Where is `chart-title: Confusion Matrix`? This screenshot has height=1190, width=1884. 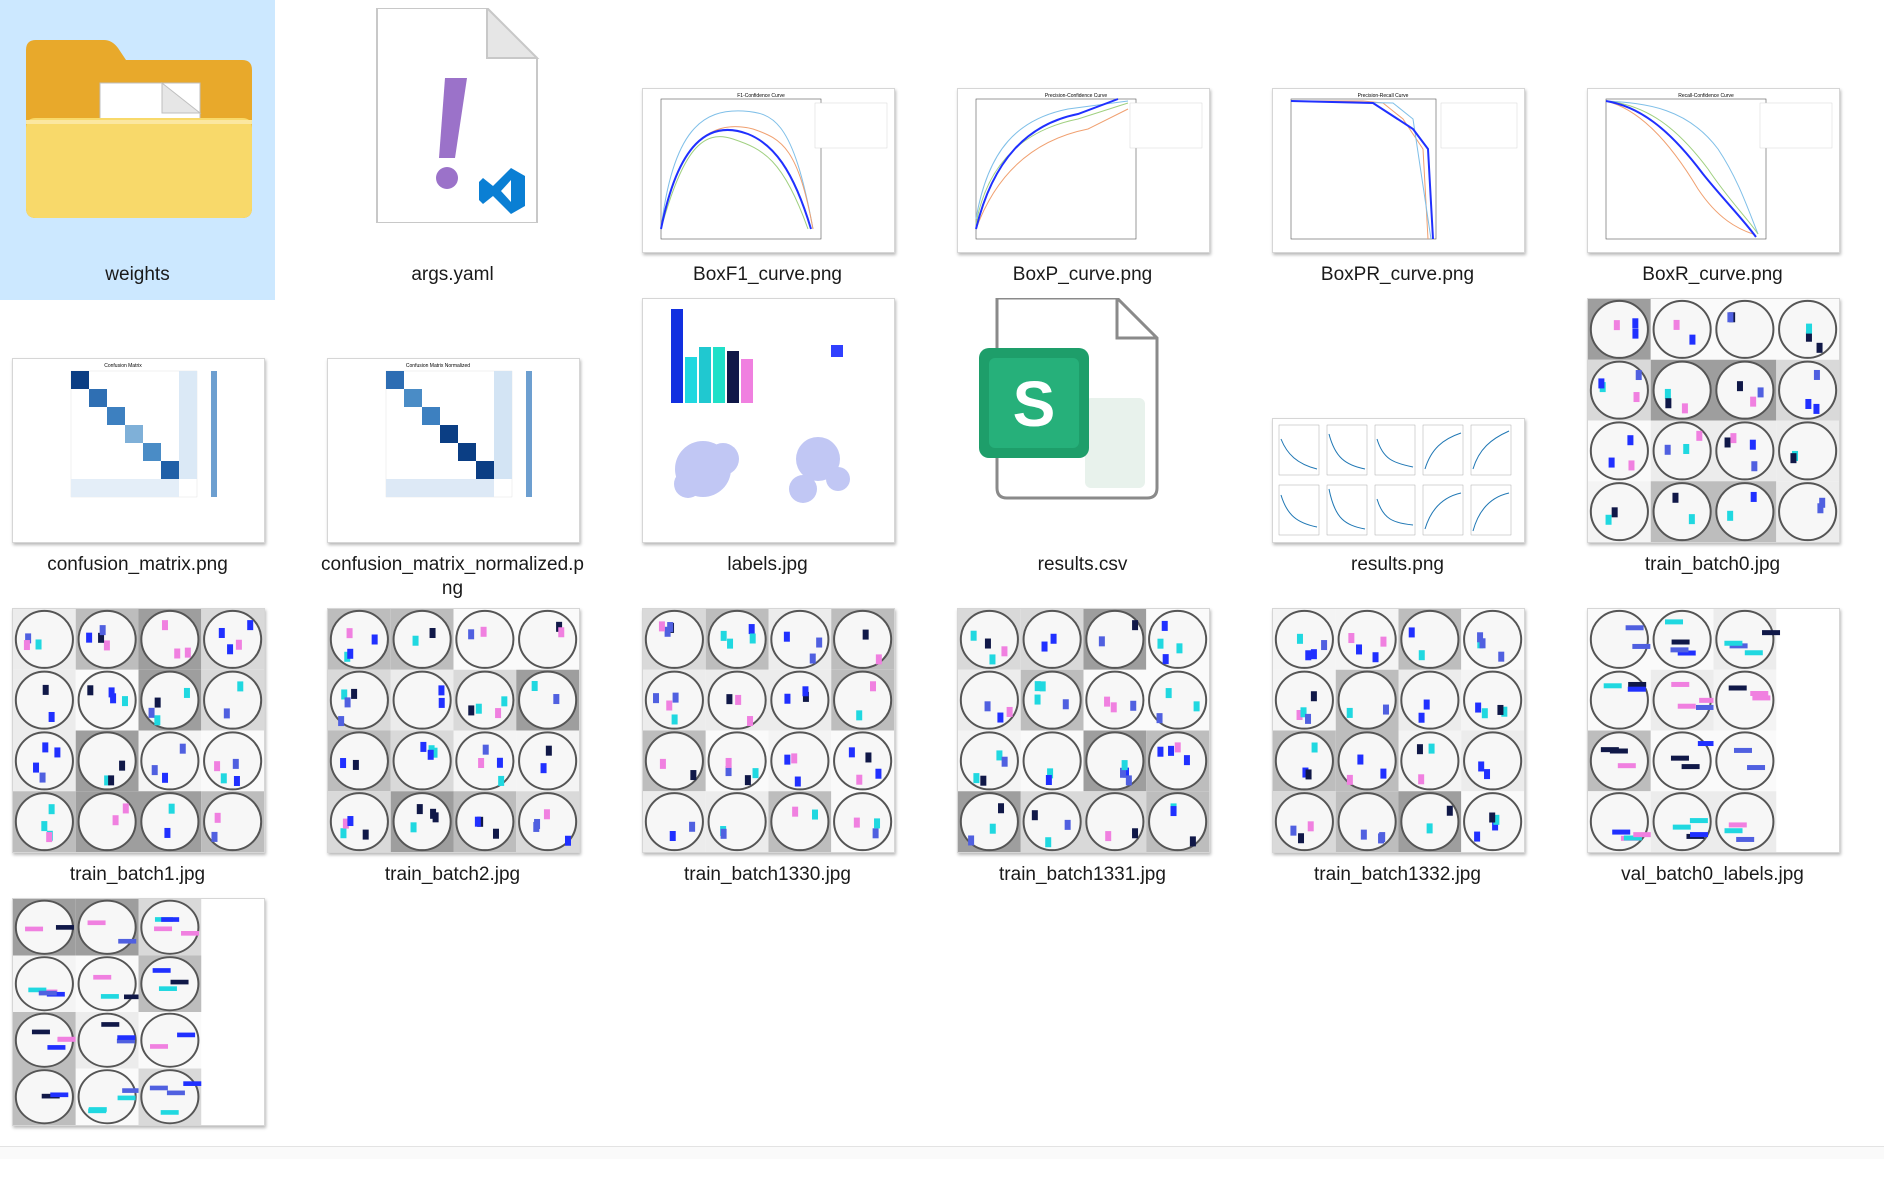 chart-title: Confusion Matrix is located at coordinates (123, 366).